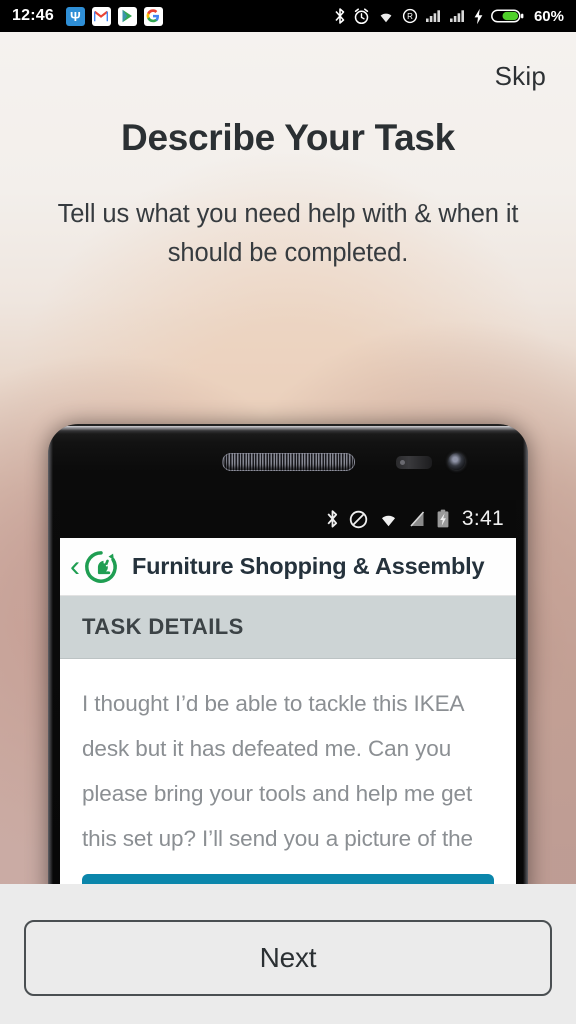 This screenshot has width=576, height=1024. I want to click on phone-right-edge, so click(525, 665).